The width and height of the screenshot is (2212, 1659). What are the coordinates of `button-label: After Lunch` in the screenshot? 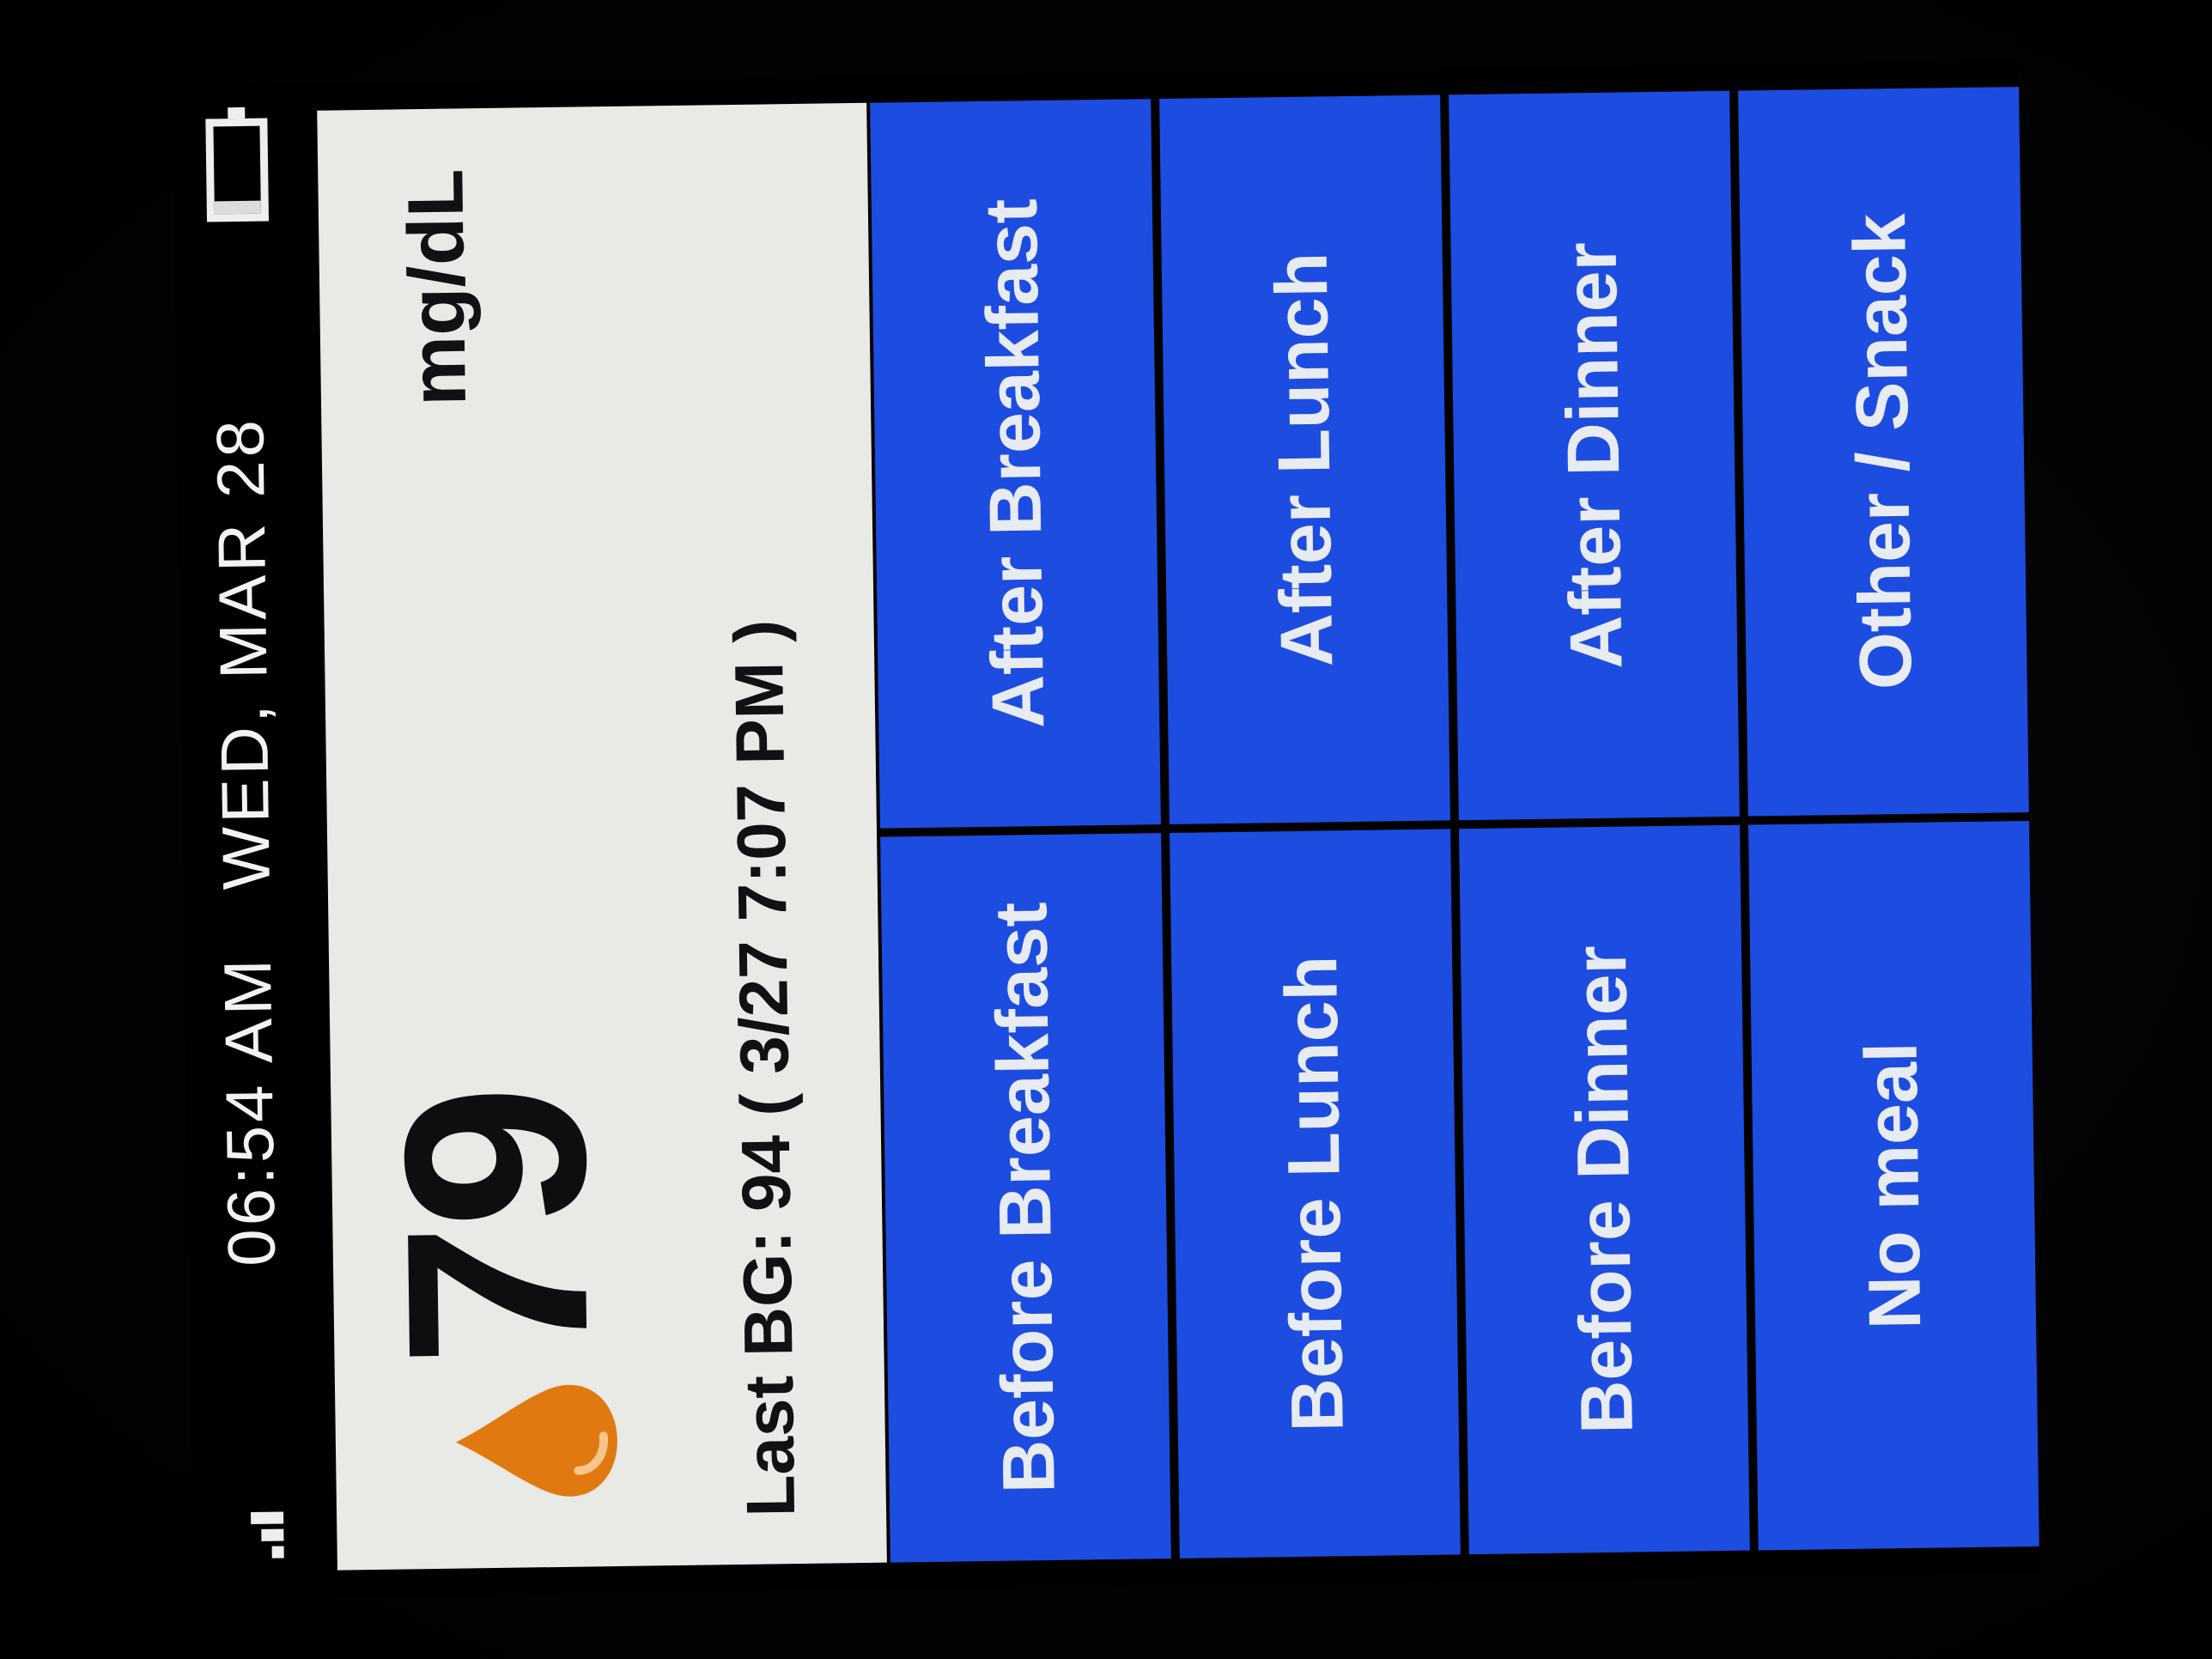 It's located at (1304, 460).